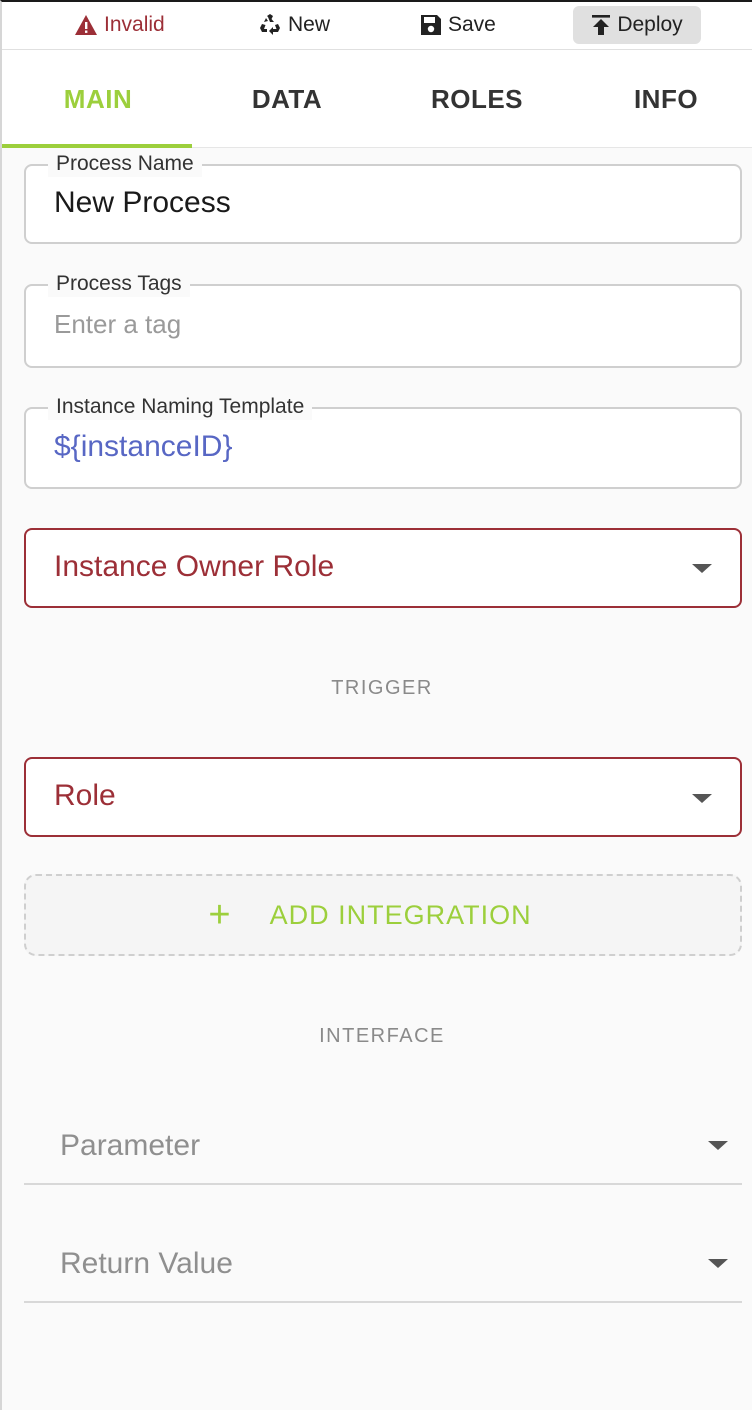  I want to click on invalid-label: Invalid, so click(134, 24).